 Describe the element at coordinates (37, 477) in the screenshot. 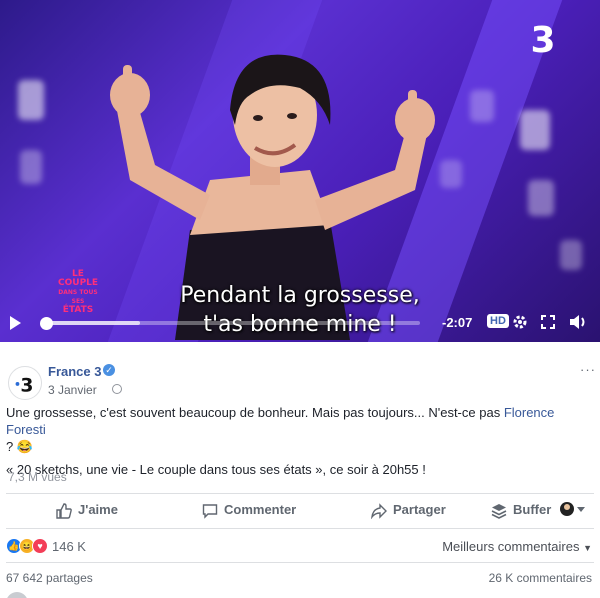

I see `view-count: 7,3 M vues` at that location.